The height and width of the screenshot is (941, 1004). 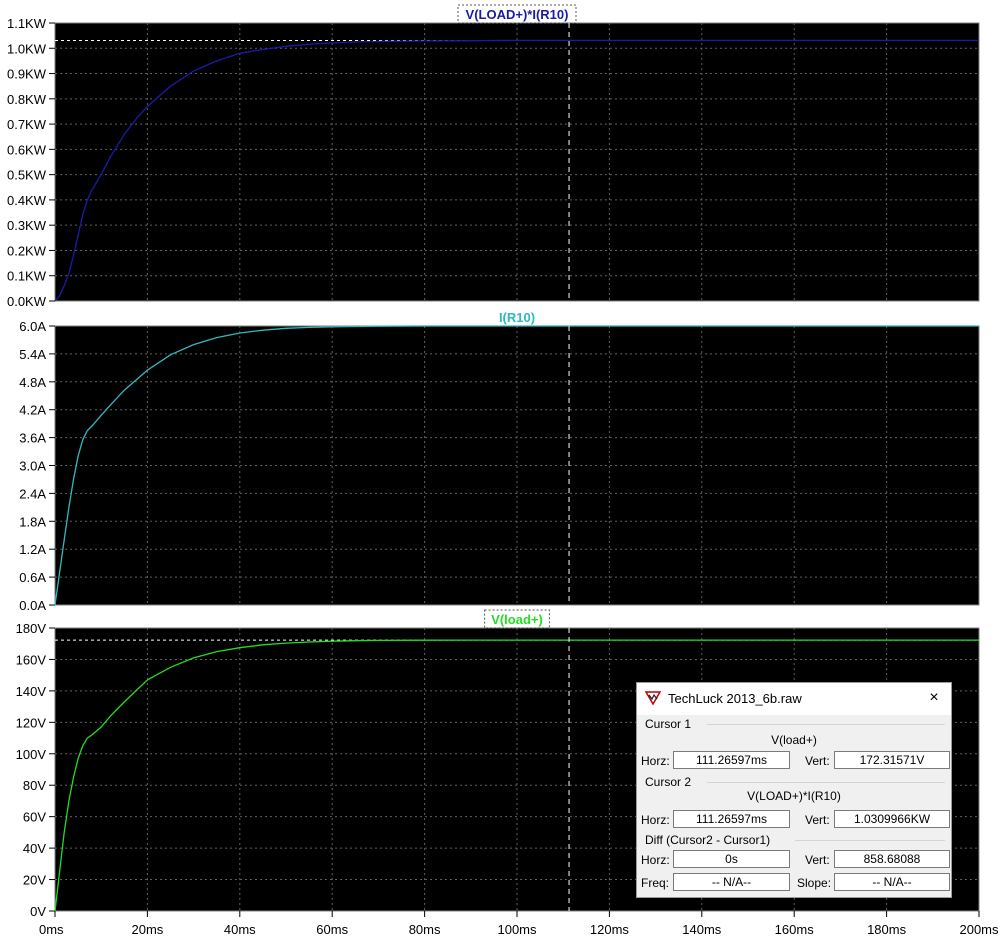 I want to click on y-tick-label: 140V, so click(x=31, y=691).